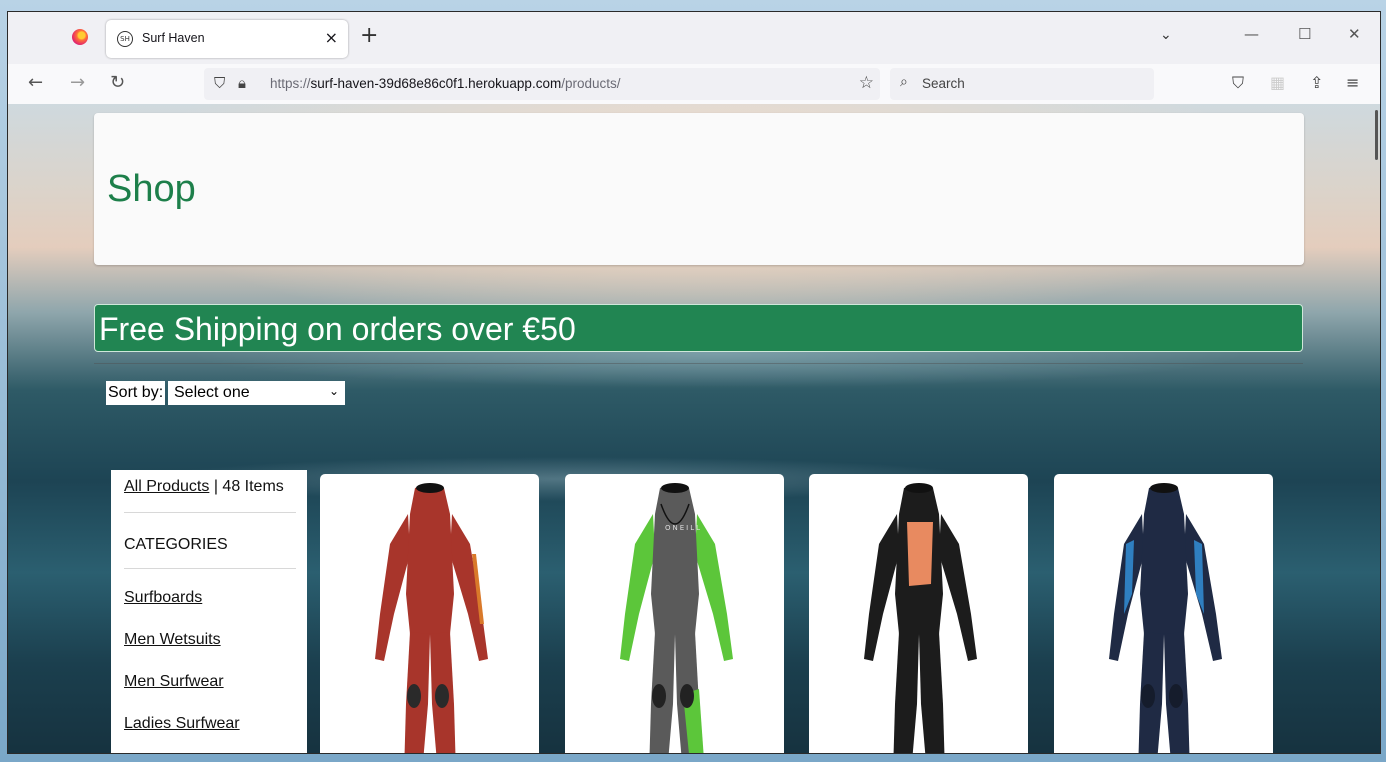  What do you see at coordinates (1277, 82) in the screenshot?
I see `extension-icon: ▦` at bounding box center [1277, 82].